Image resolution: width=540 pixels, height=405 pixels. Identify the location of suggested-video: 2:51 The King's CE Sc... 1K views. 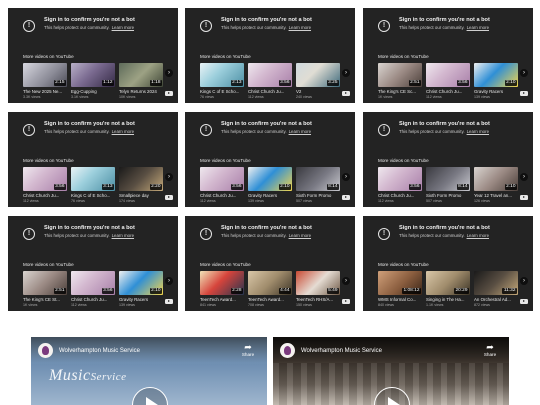
(400, 81).